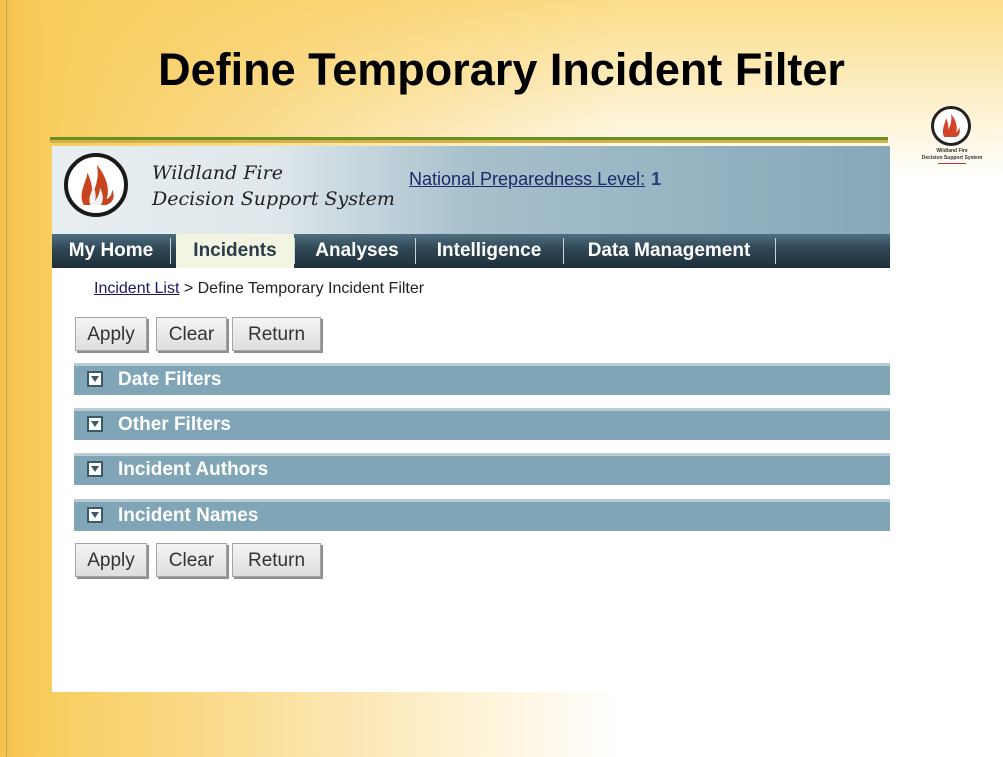 The width and height of the screenshot is (1003, 757). Describe the element at coordinates (482, 424) in the screenshot. I see `section-other-filters: Other Filters` at that location.